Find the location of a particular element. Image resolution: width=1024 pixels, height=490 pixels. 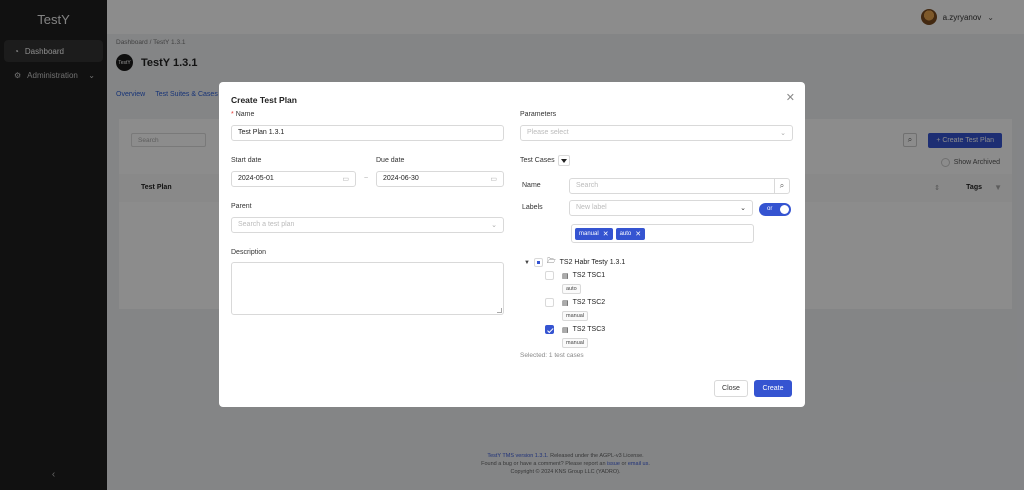

start-date-label: Start date is located at coordinates (246, 160).